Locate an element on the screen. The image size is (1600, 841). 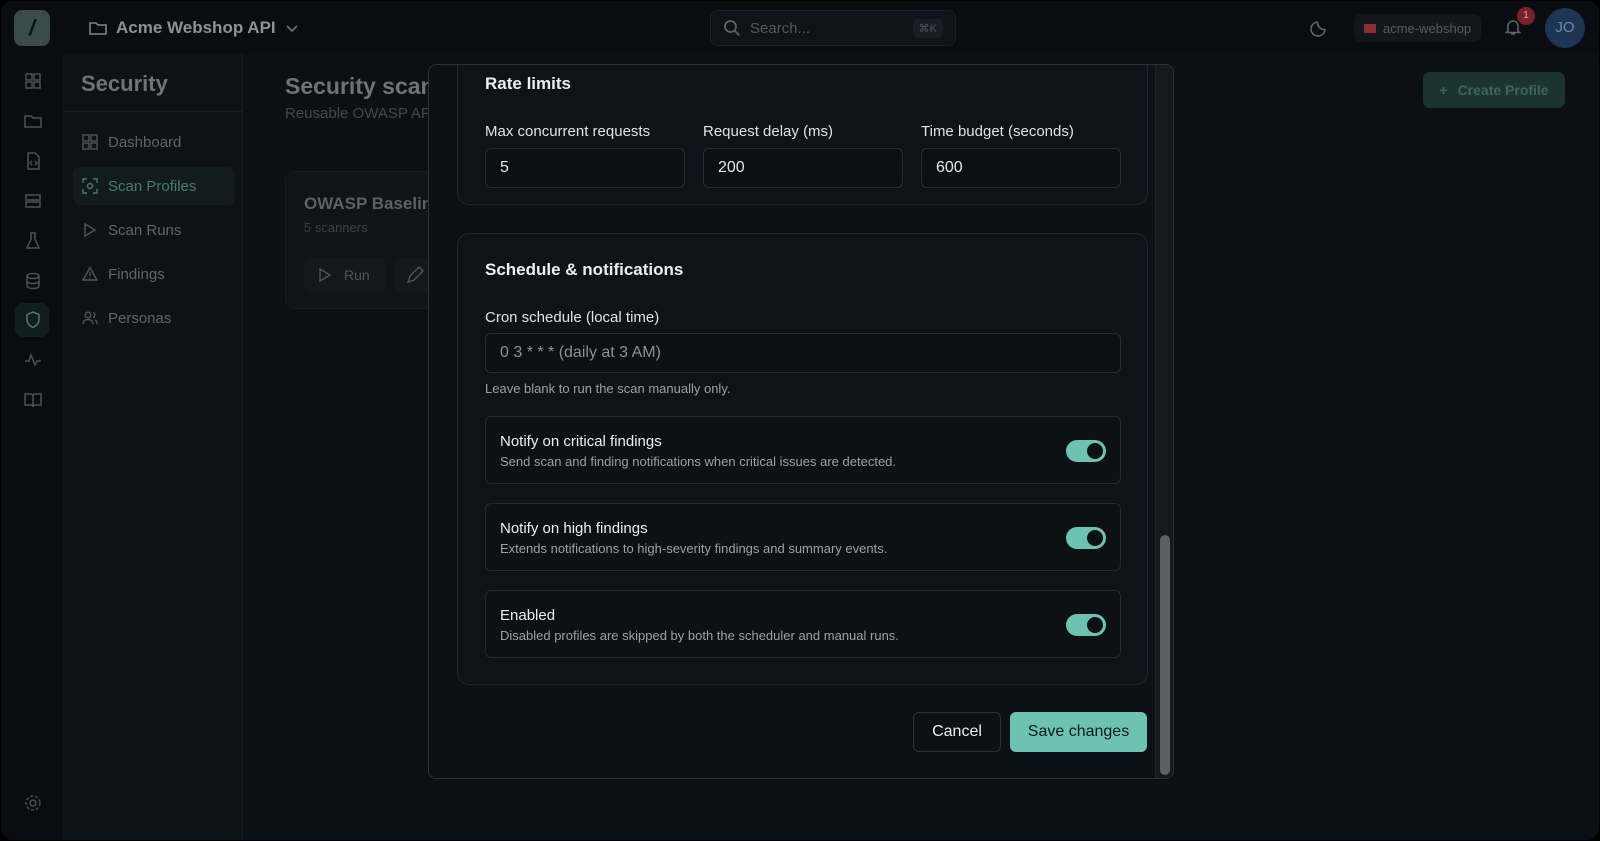
shield-icon is located at coordinates (33, 320).